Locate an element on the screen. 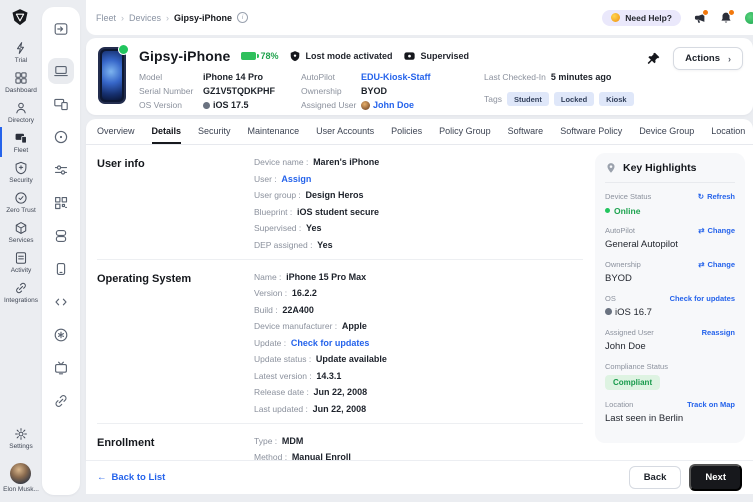 This screenshot has width=753, height=502. key-highlights-title: Key Highlights is located at coordinates (660, 168).